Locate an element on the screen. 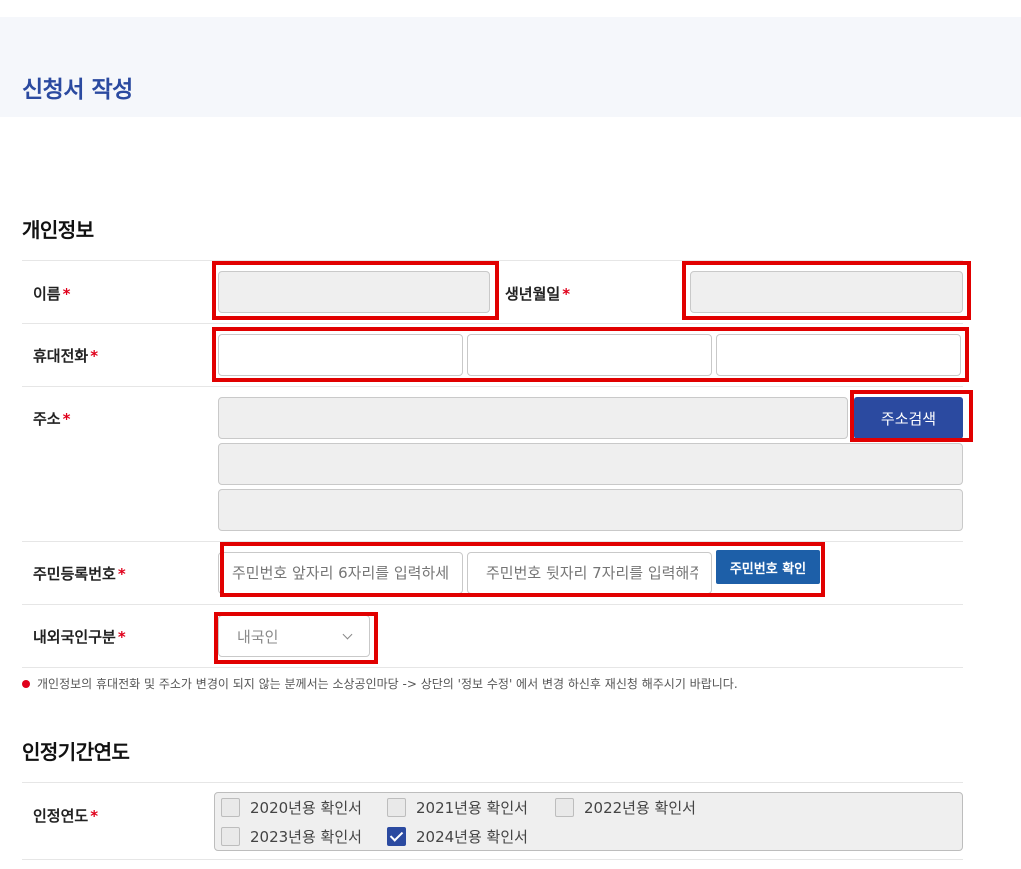  rrn-confirm-button: 주민번호 확인 is located at coordinates (768, 567).